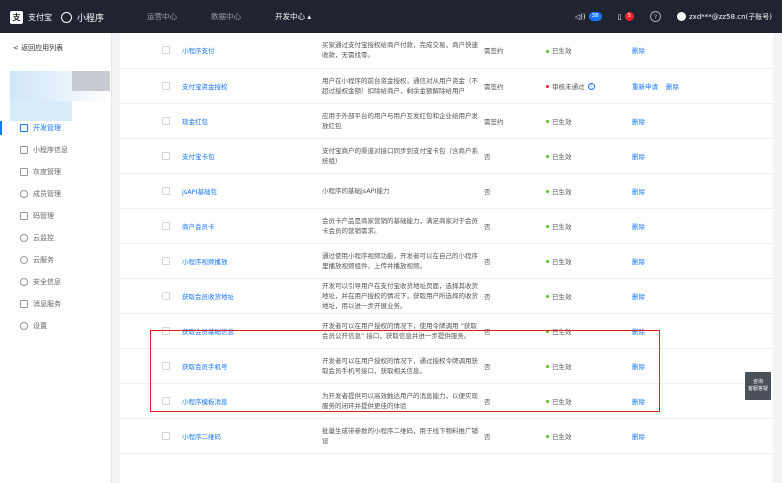 The image size is (782, 483). What do you see at coordinates (672, 87) in the screenshot?
I see `row-op-1: 删除` at bounding box center [672, 87].